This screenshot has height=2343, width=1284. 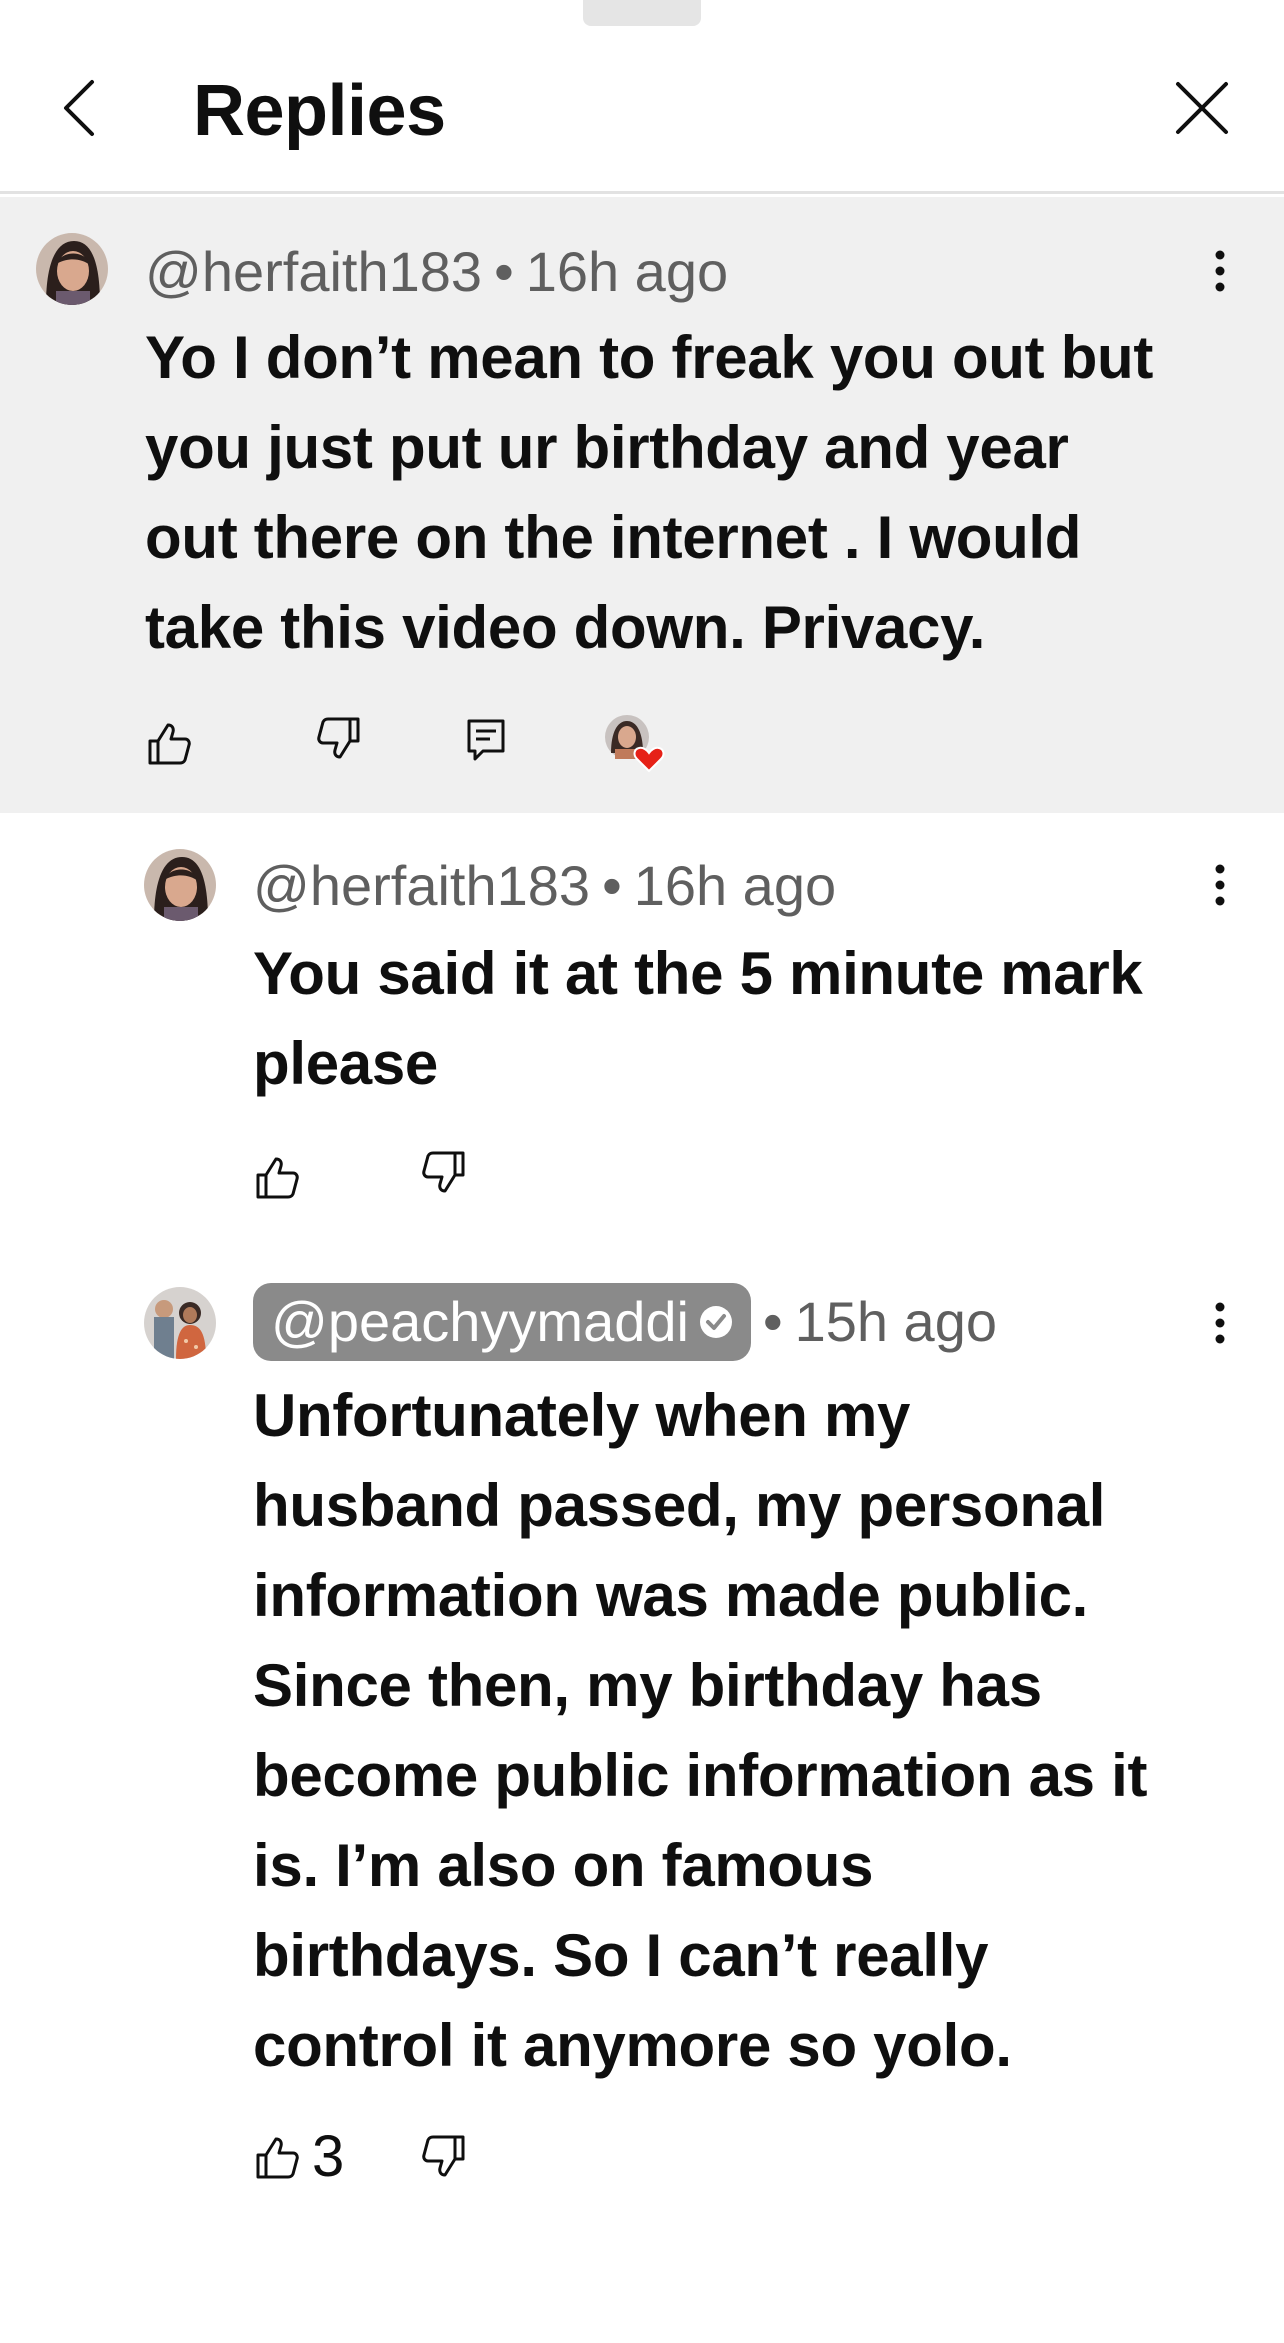 What do you see at coordinates (698, 1019) in the screenshot?
I see `comment-text: You said it at the 5 minute mark please` at bounding box center [698, 1019].